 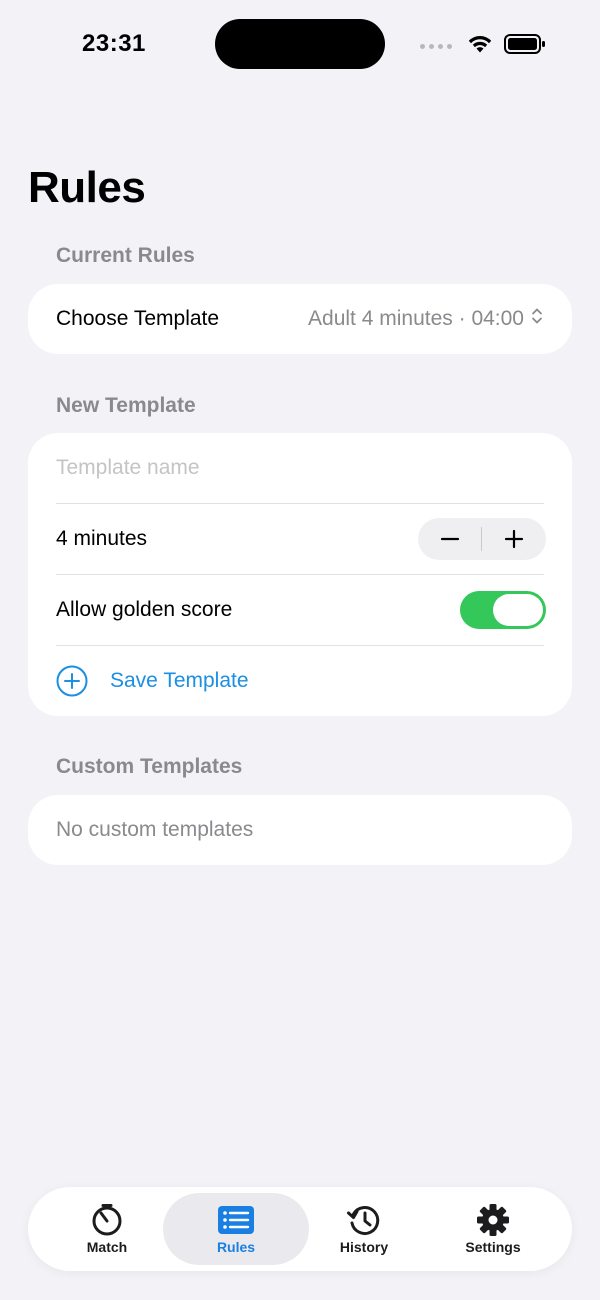 I want to click on custom-templates-card: No custom templates, so click(x=300, y=830).